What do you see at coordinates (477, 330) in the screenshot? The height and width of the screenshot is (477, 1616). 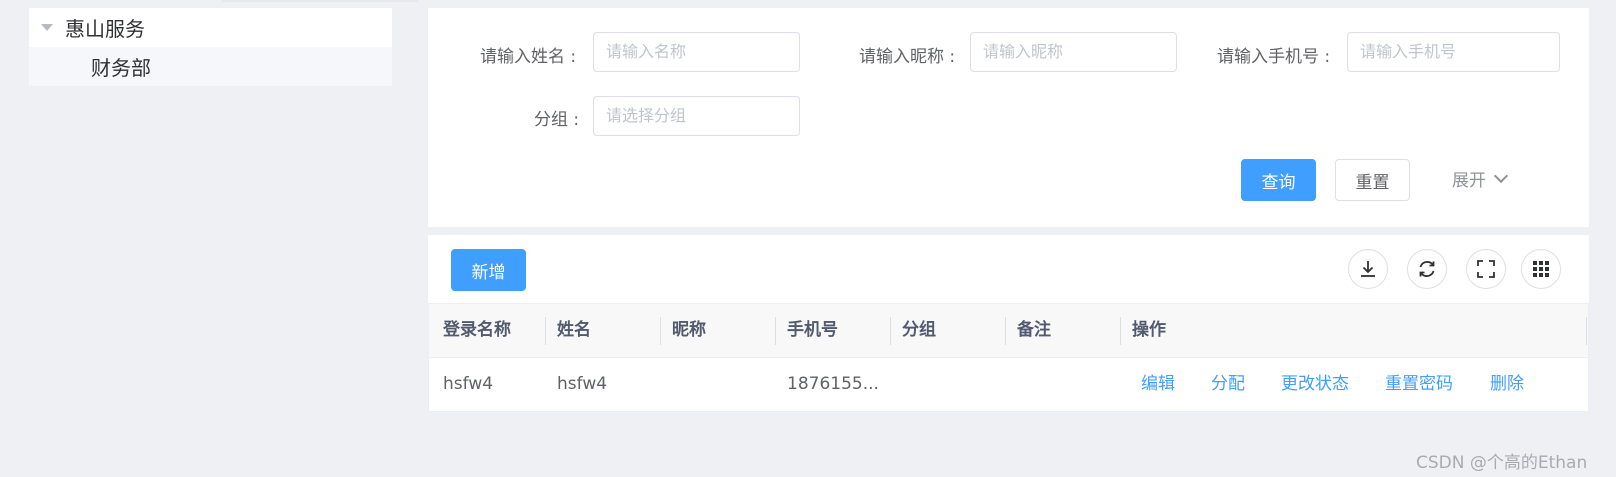 I see `col-header-login: 登录名称` at bounding box center [477, 330].